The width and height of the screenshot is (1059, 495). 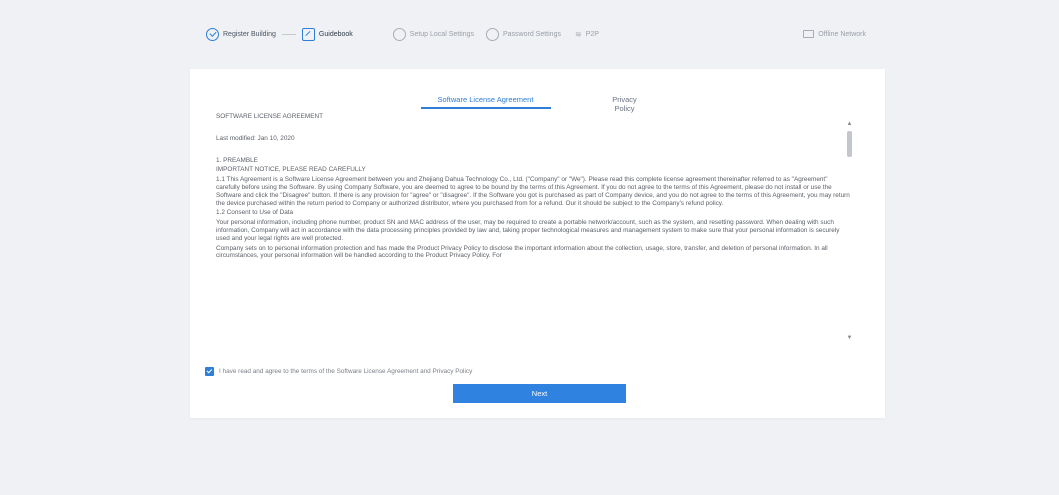 I want to click on scroll-up-icon: ▲, so click(x=849, y=124).